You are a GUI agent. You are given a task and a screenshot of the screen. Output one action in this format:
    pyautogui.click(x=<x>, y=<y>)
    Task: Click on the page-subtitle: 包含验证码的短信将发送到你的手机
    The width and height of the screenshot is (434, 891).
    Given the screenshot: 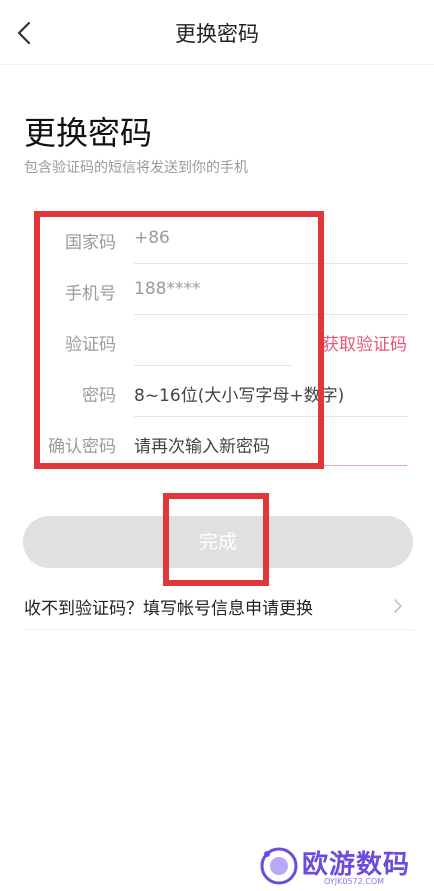 What is the action you would take?
    pyautogui.click(x=136, y=168)
    